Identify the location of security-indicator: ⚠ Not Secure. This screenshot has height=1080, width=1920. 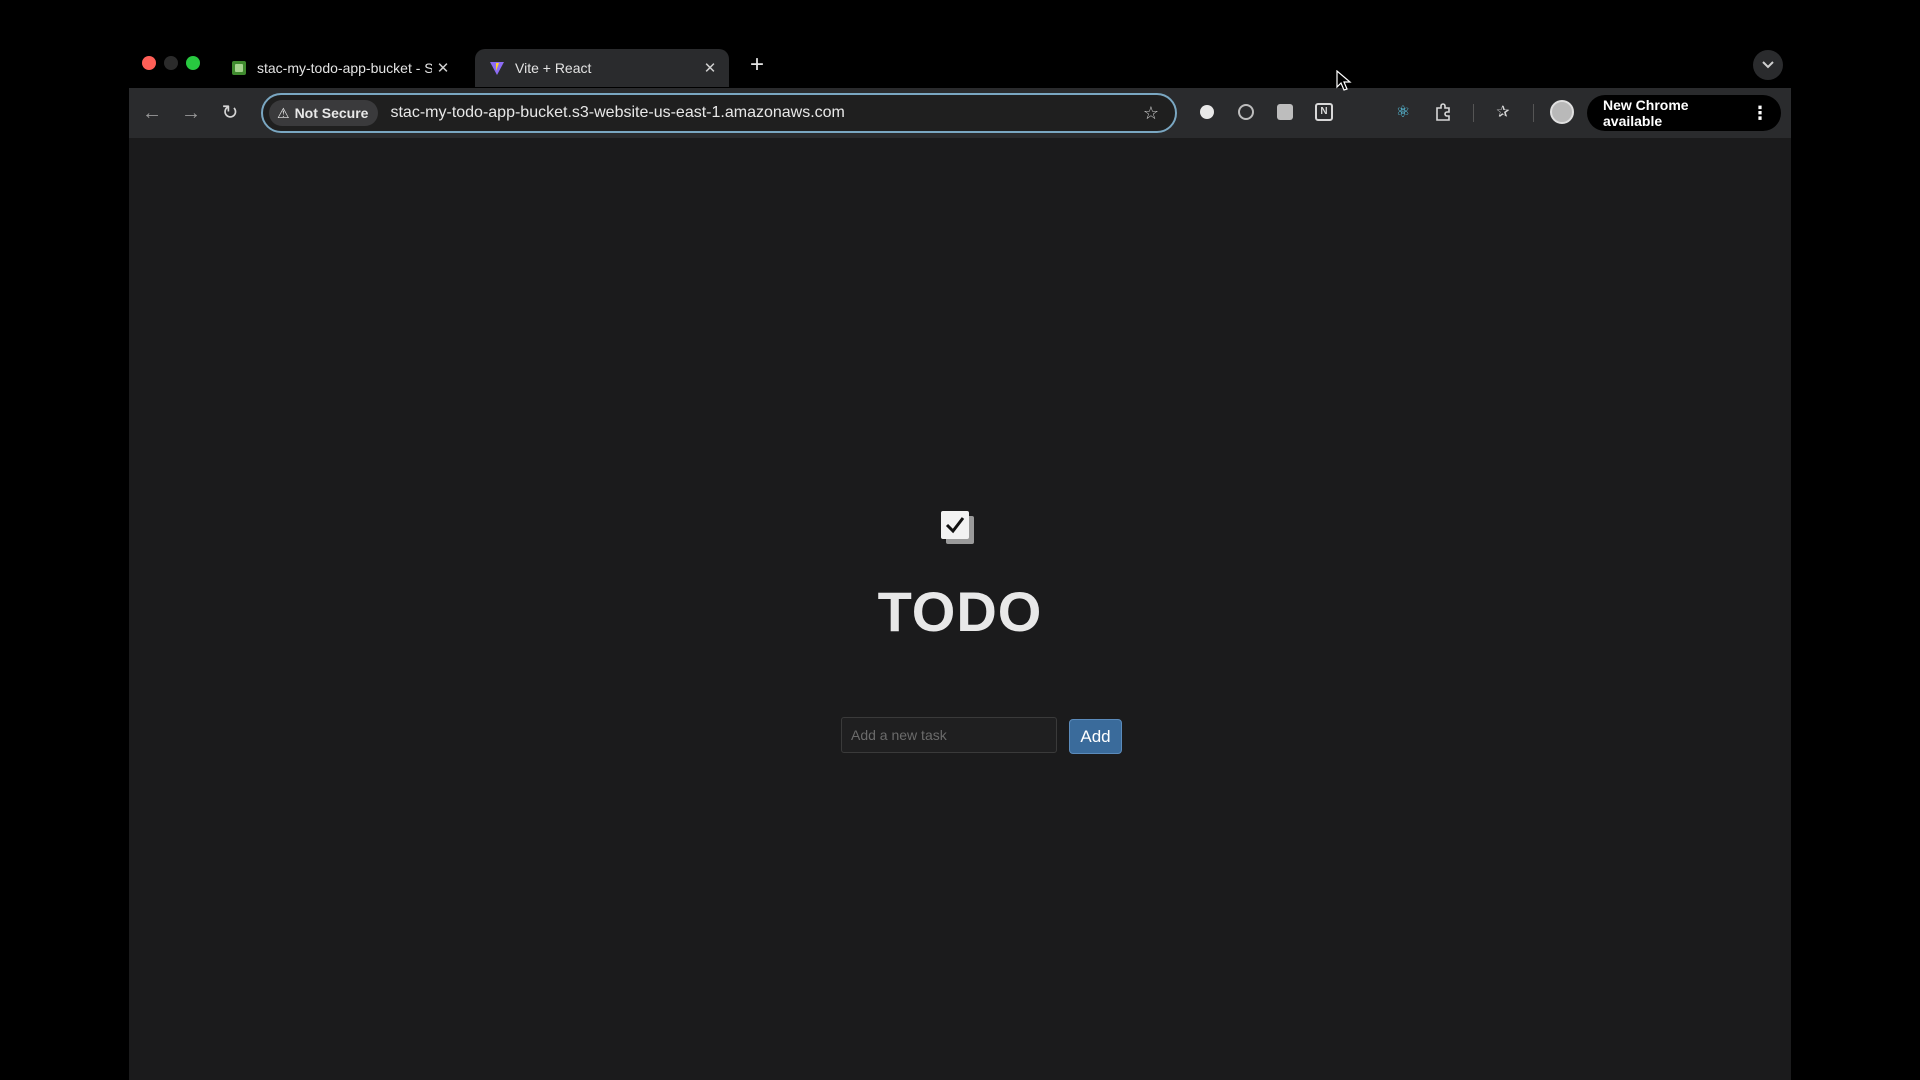
(324, 113).